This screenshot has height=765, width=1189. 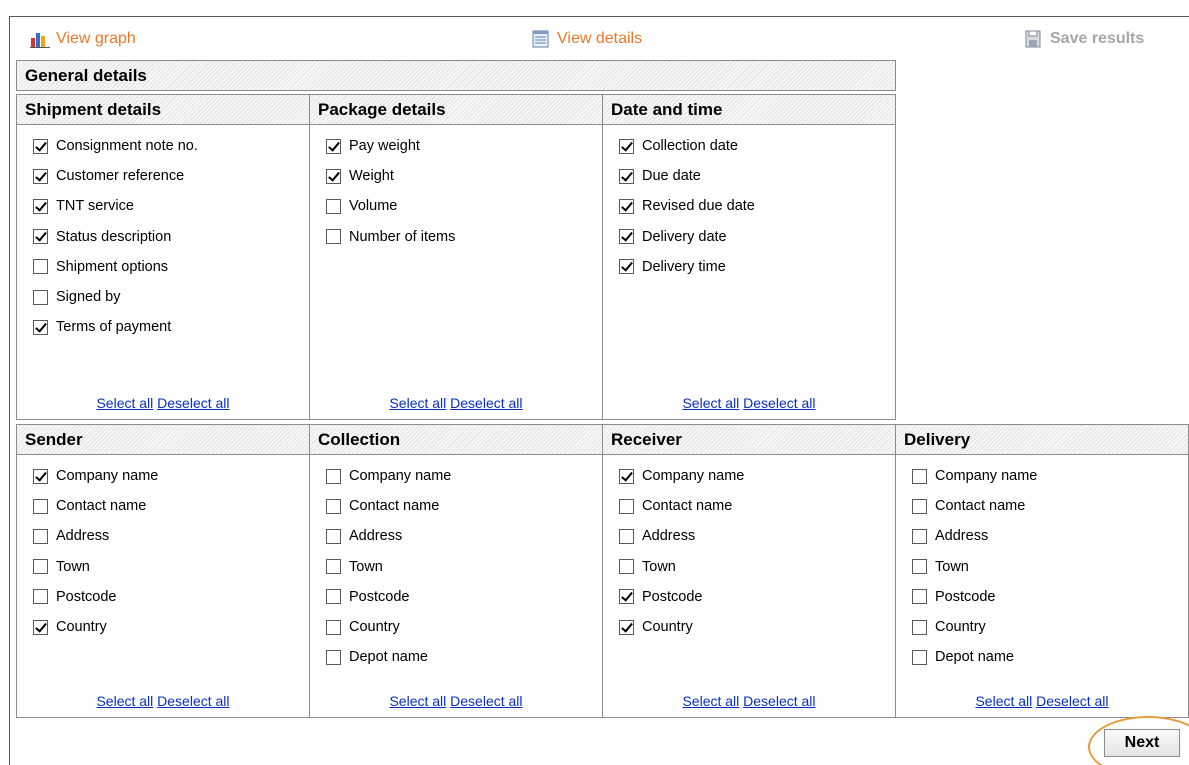 What do you see at coordinates (390, 237) in the screenshot?
I see `checkbox-item: Number of items` at bounding box center [390, 237].